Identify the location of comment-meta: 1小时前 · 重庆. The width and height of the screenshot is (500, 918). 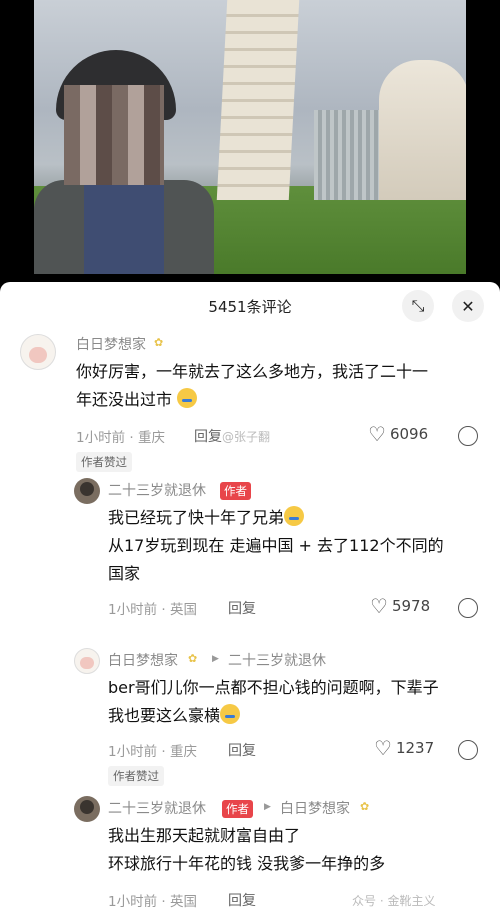
(120, 438).